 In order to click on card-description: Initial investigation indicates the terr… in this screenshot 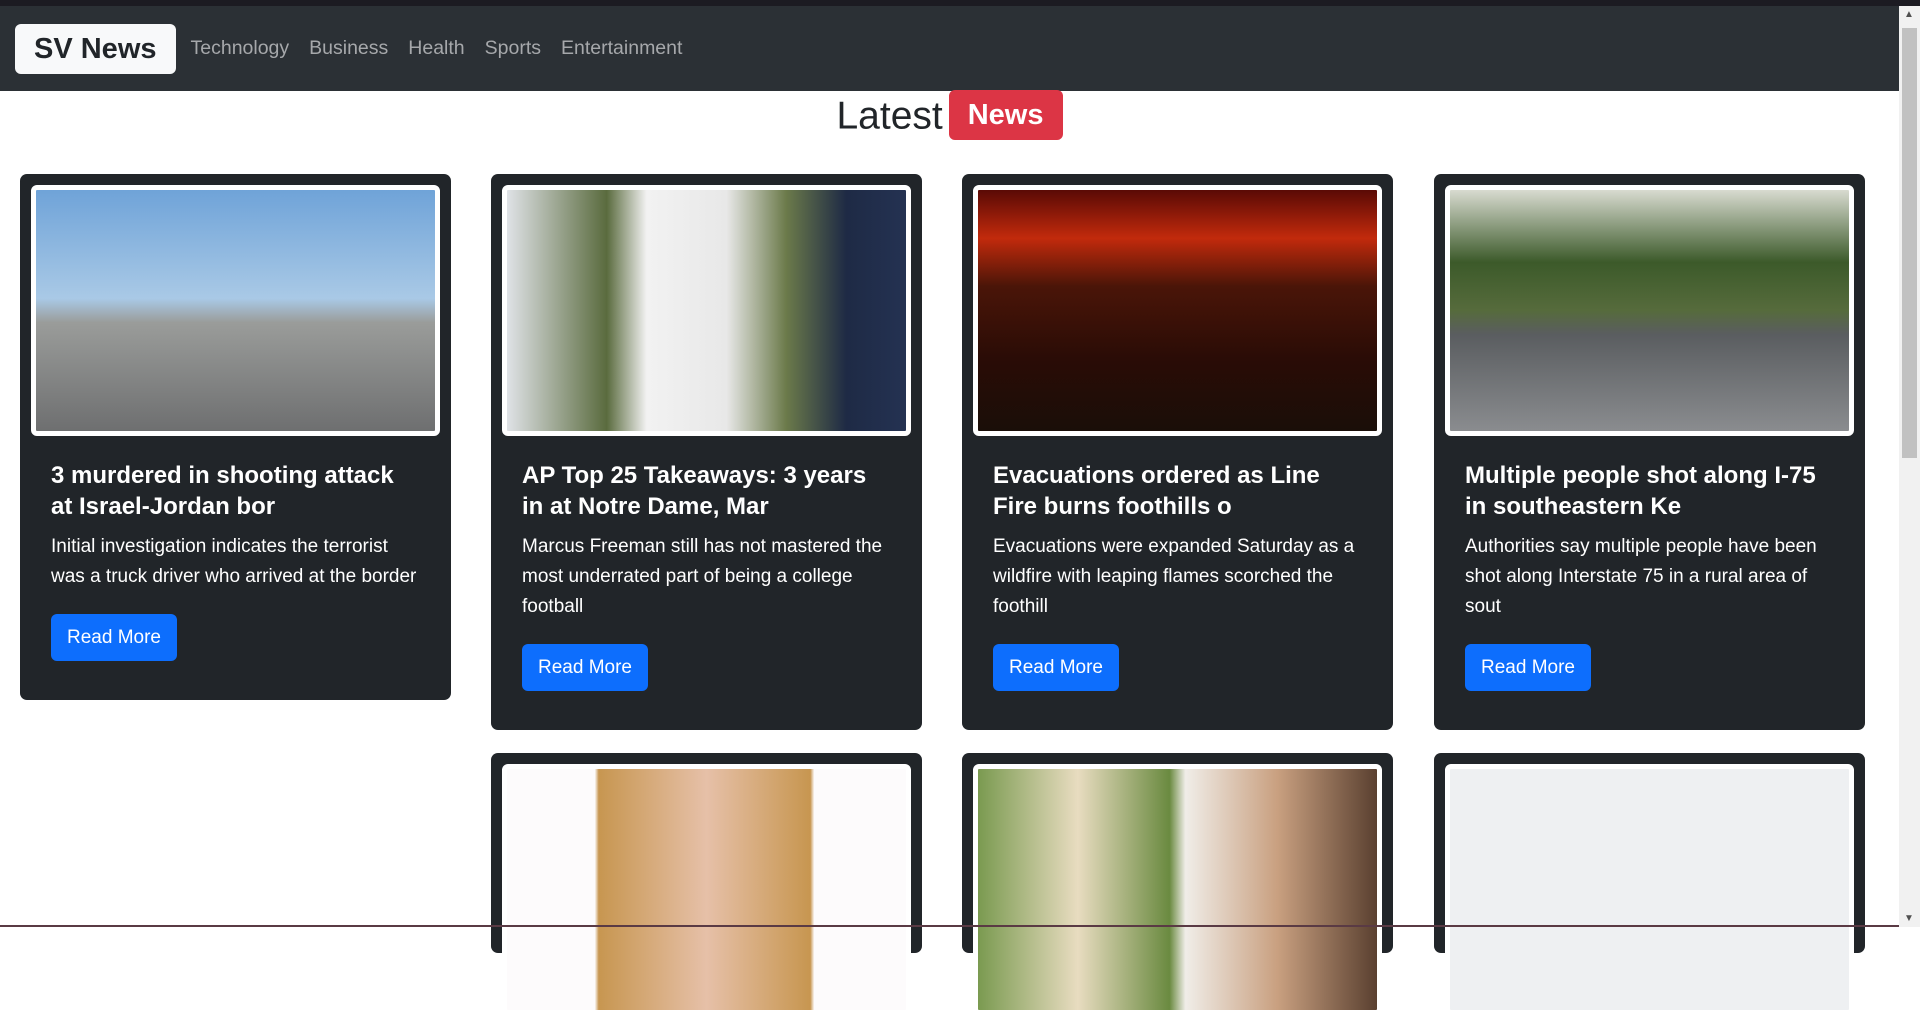, I will do `click(234, 561)`.